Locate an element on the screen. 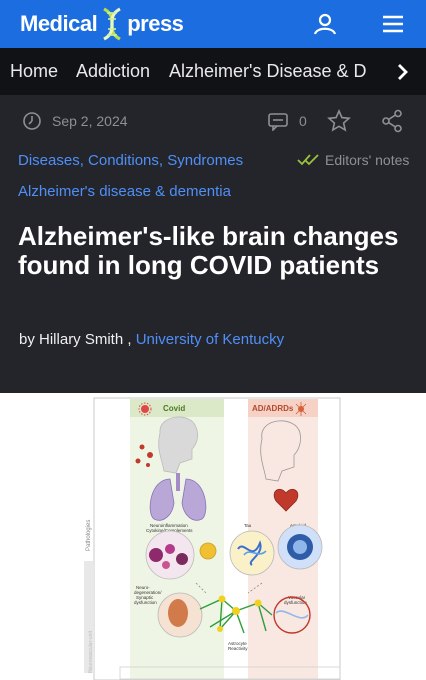 This screenshot has height=680, width=426. label-reactivity: Reactivity is located at coordinates (238, 648).